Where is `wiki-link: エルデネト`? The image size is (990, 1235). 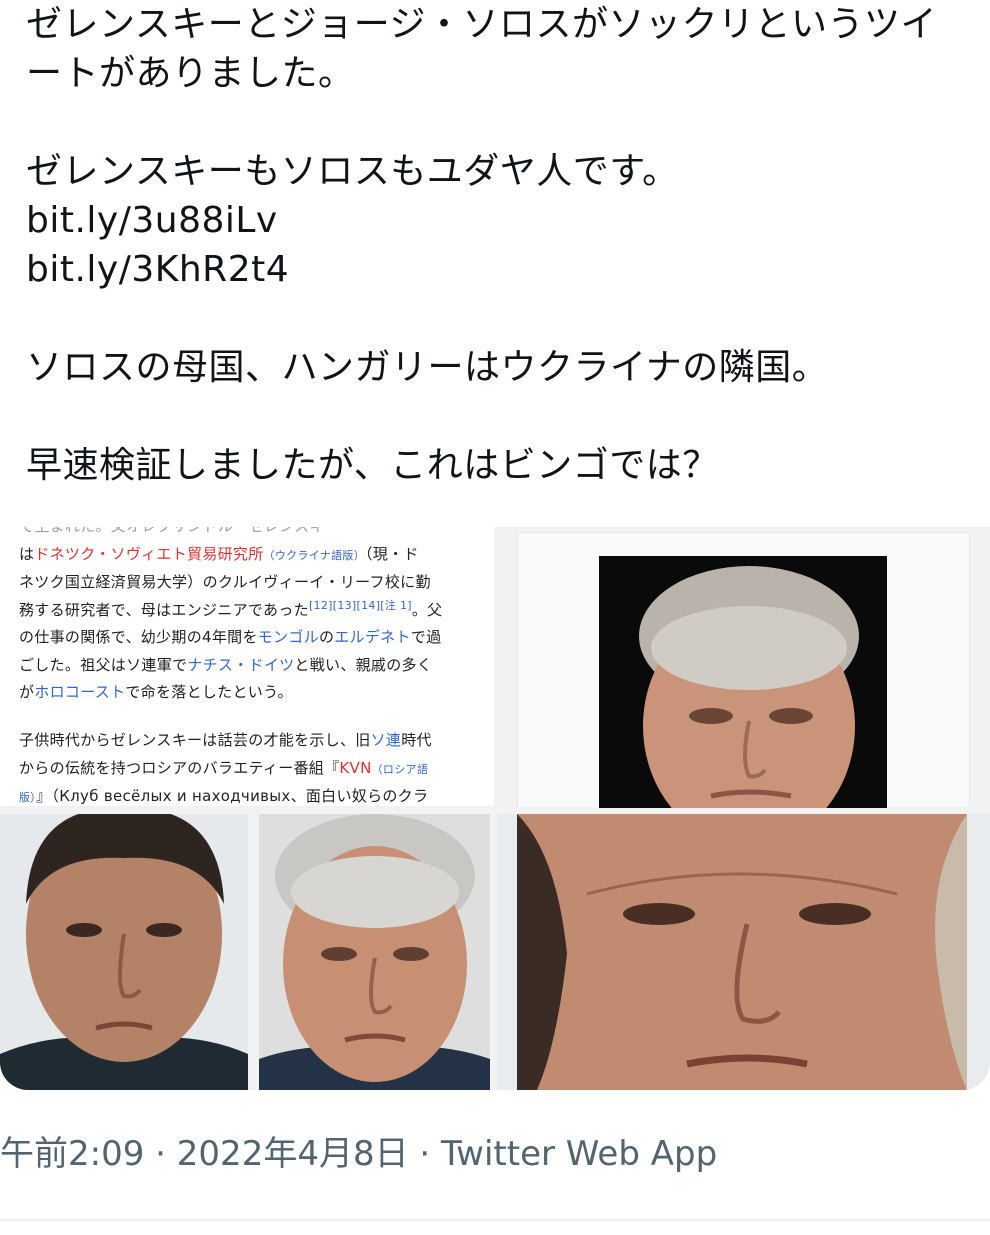
wiki-link: エルデネト is located at coordinates (372, 637).